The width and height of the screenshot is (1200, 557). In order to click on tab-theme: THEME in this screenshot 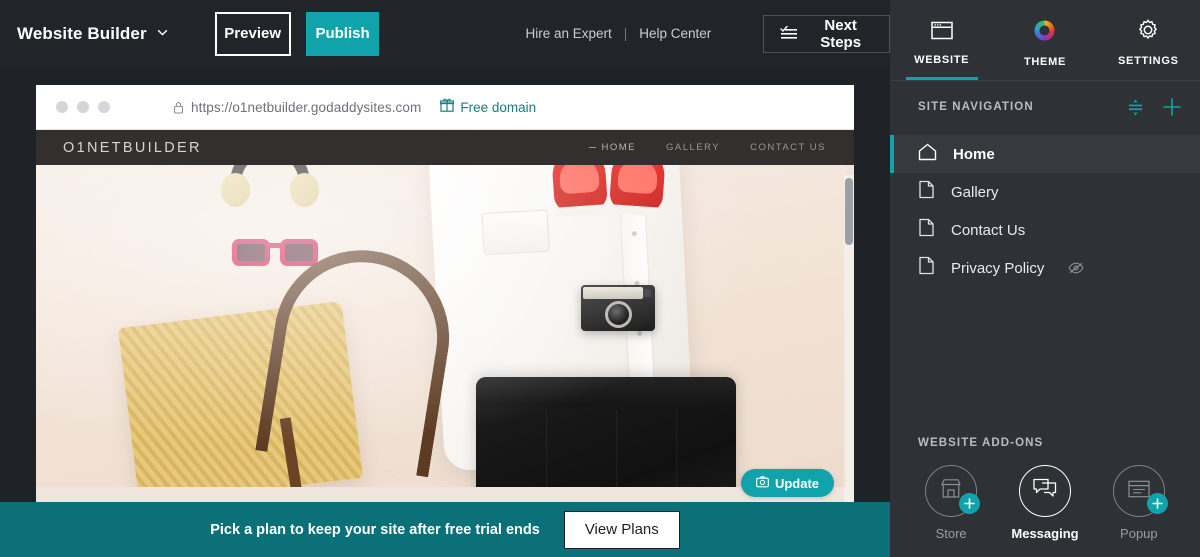, I will do `click(1044, 40)`.